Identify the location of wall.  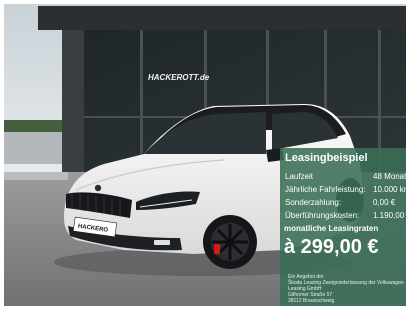
(35, 148).